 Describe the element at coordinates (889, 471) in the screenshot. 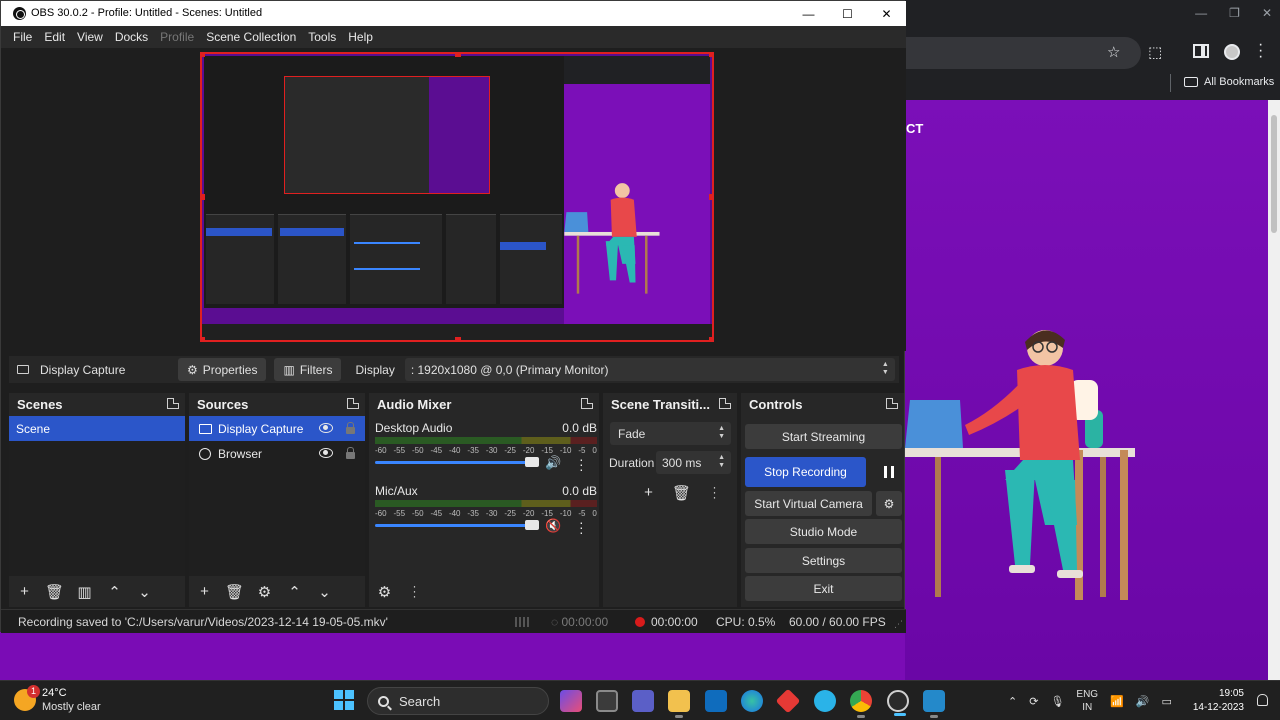

I see `pause-recording-button` at that location.